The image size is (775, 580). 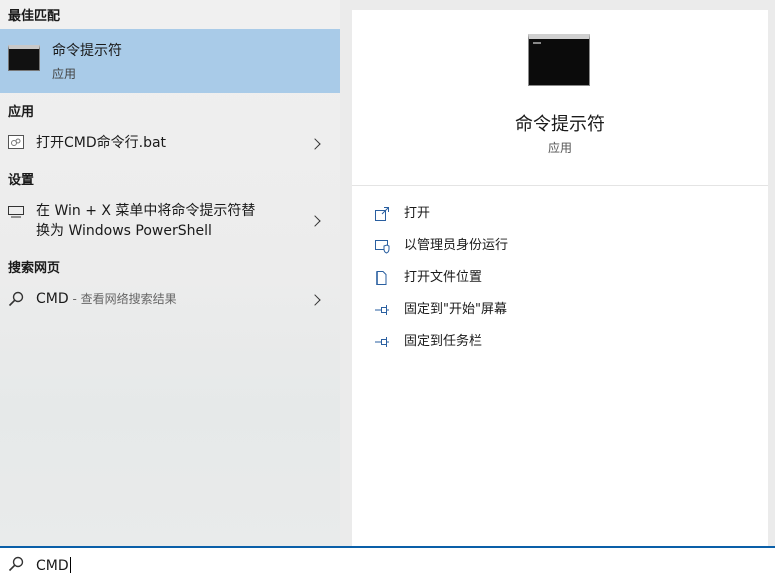 I want to click on best-match-header: 最佳匹配, so click(x=34, y=16).